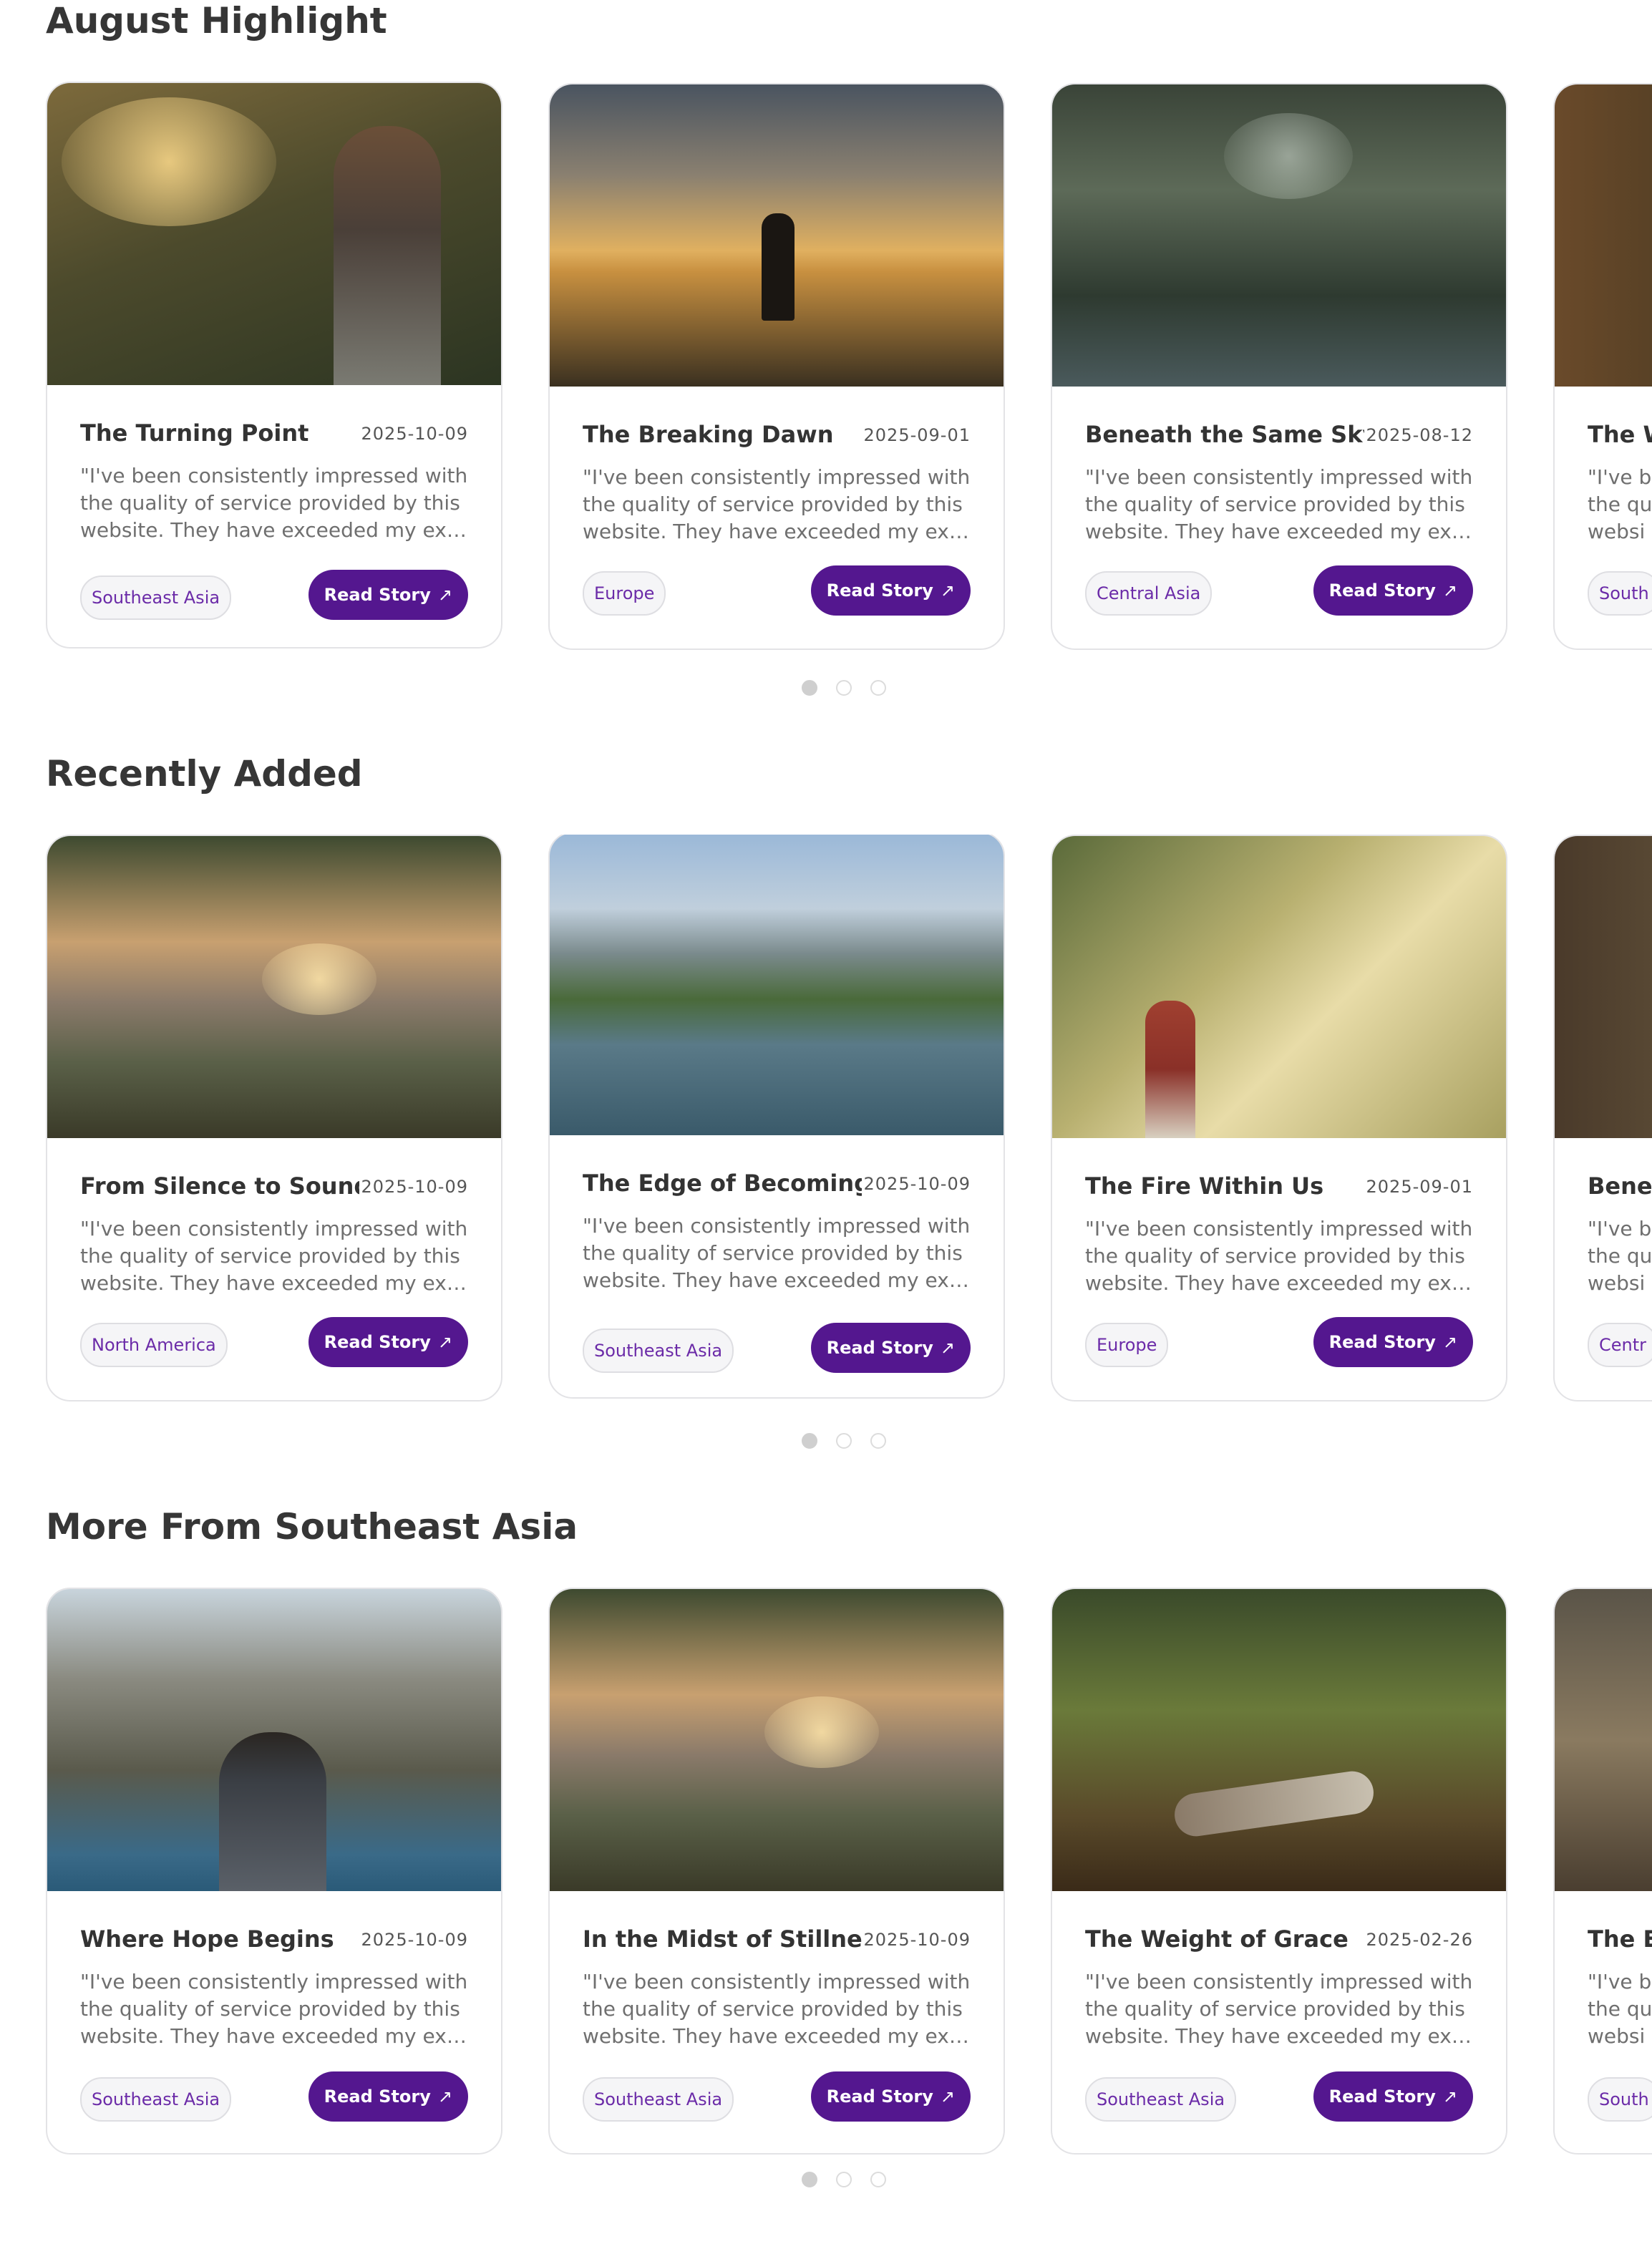 Image resolution: width=1652 pixels, height=2254 pixels. What do you see at coordinates (1149, 593) in the screenshot?
I see `region-tag: Central Asia` at bounding box center [1149, 593].